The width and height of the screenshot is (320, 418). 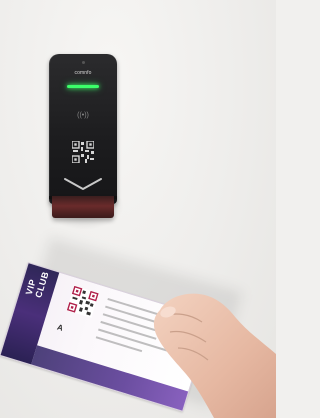 I want to click on green-led-icon, so click(x=83, y=86).